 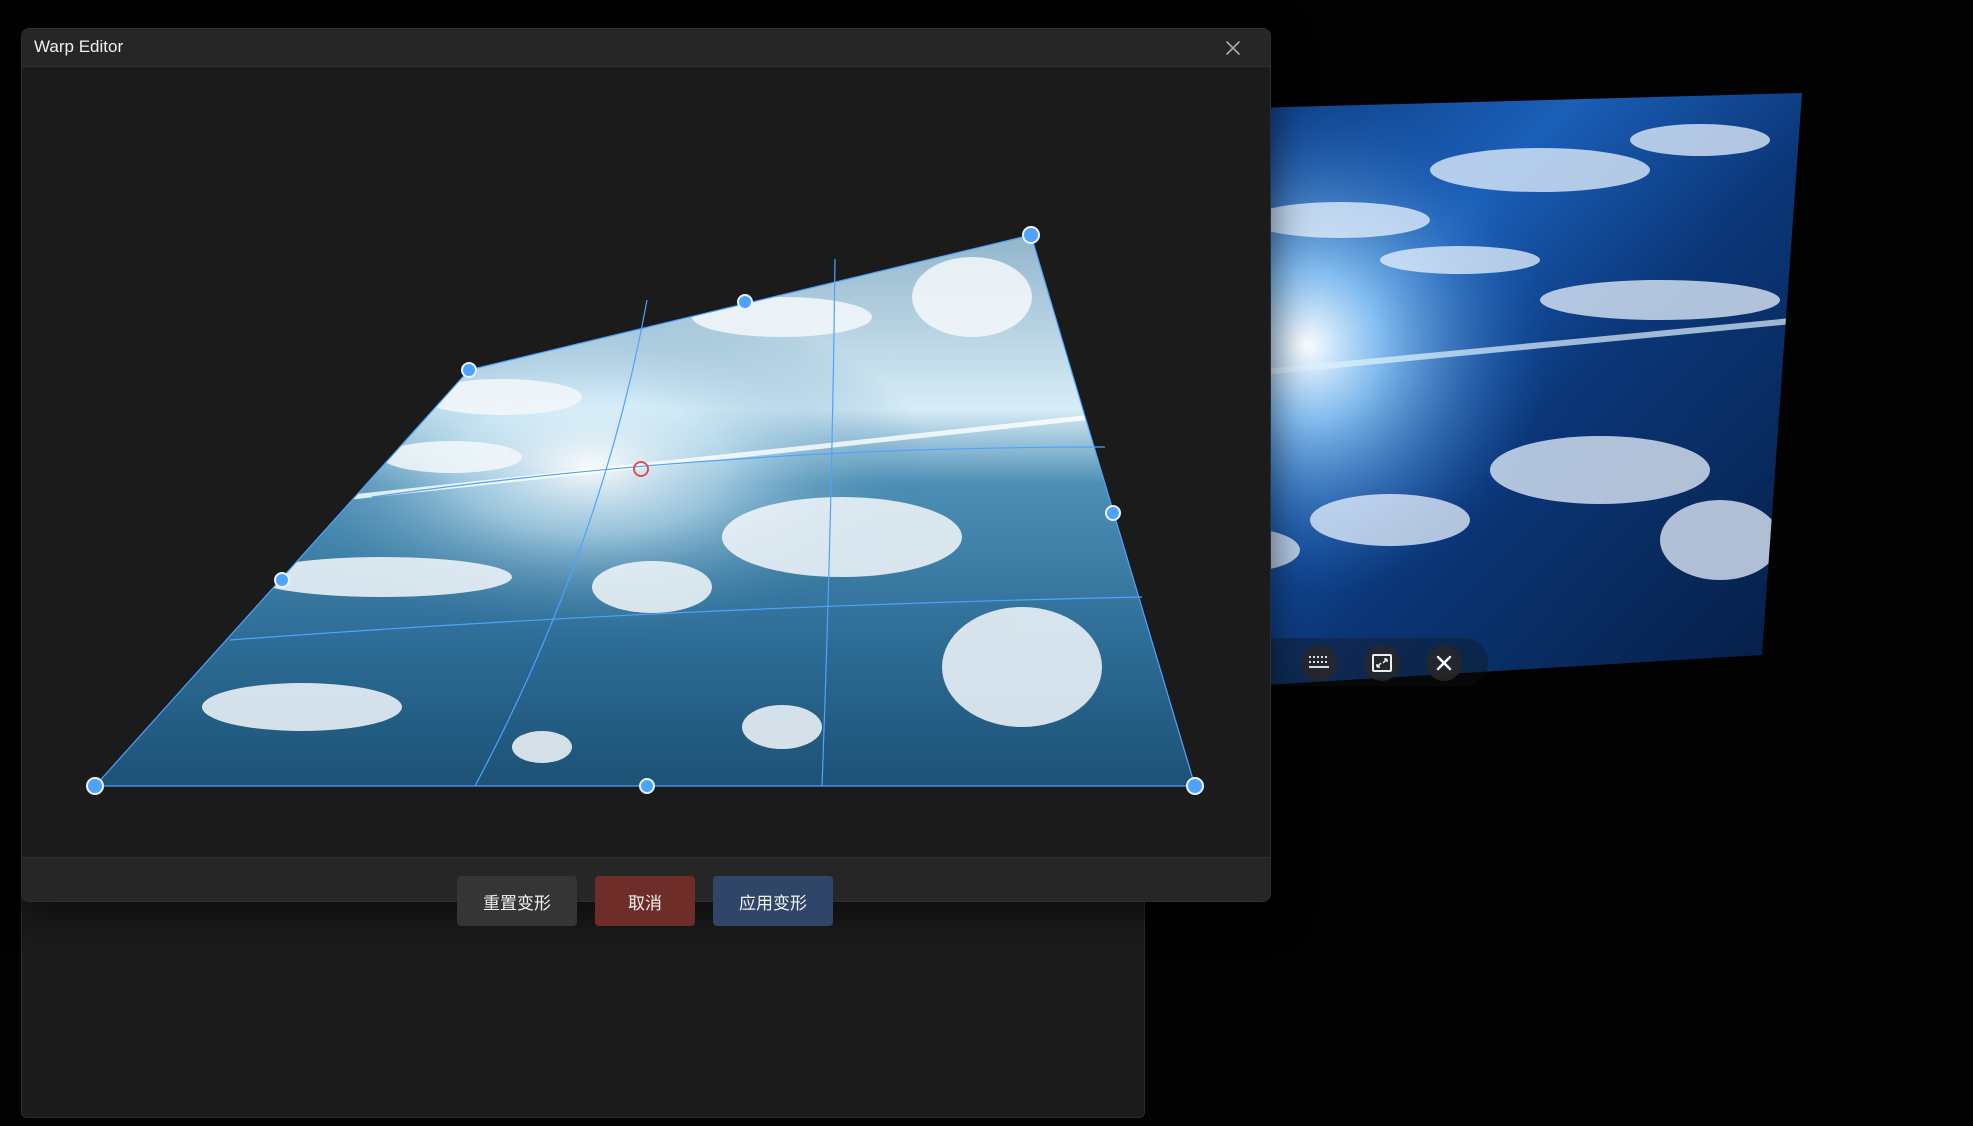 What do you see at coordinates (517, 901) in the screenshot?
I see `reset-warp-button: 重置变形` at bounding box center [517, 901].